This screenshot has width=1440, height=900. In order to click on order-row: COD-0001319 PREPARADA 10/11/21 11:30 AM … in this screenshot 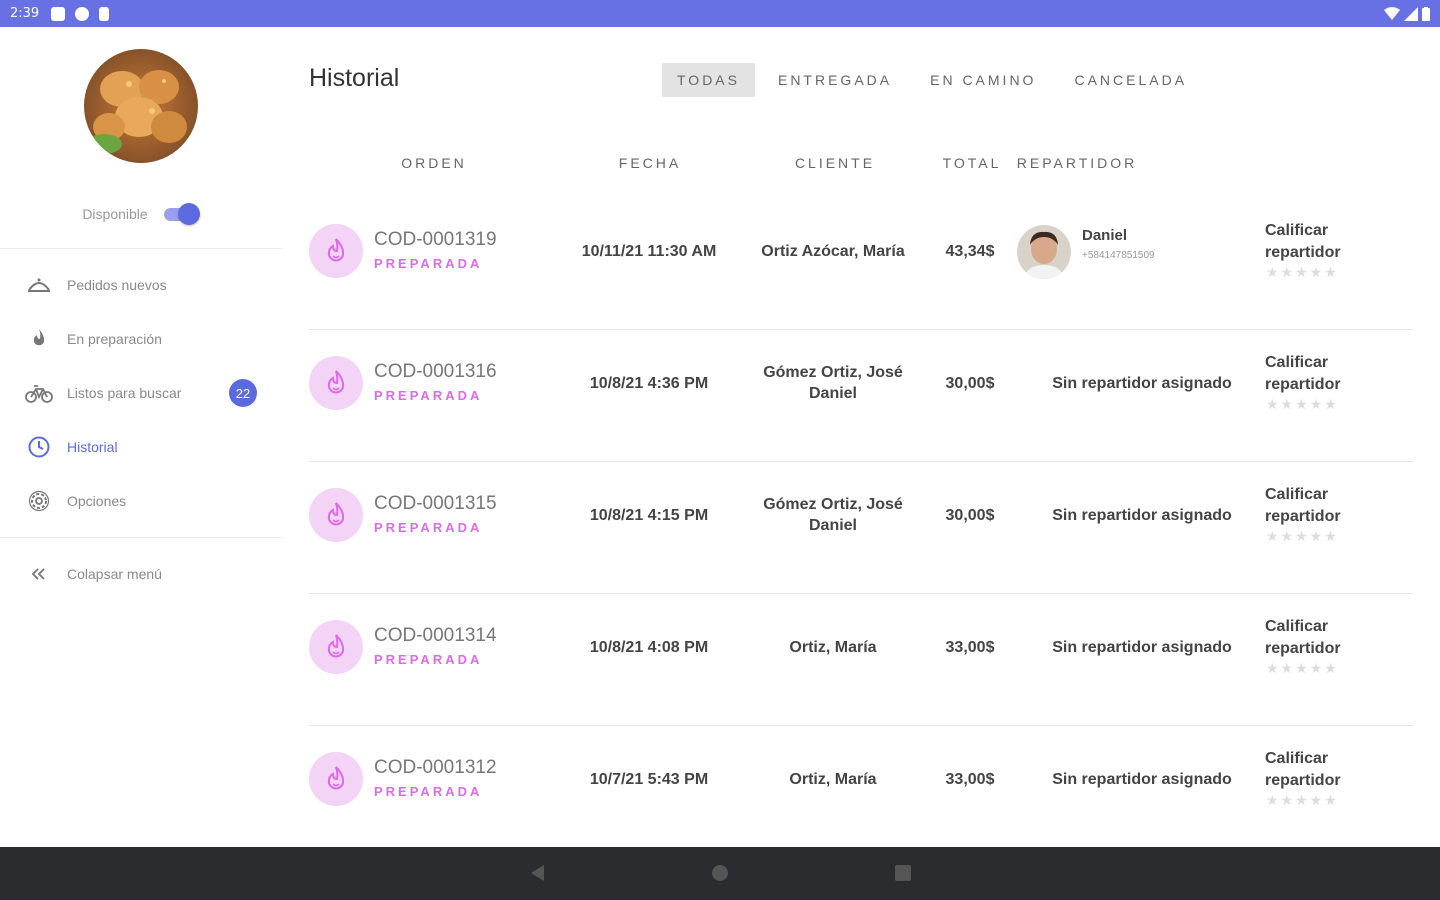, I will do `click(861, 264)`.